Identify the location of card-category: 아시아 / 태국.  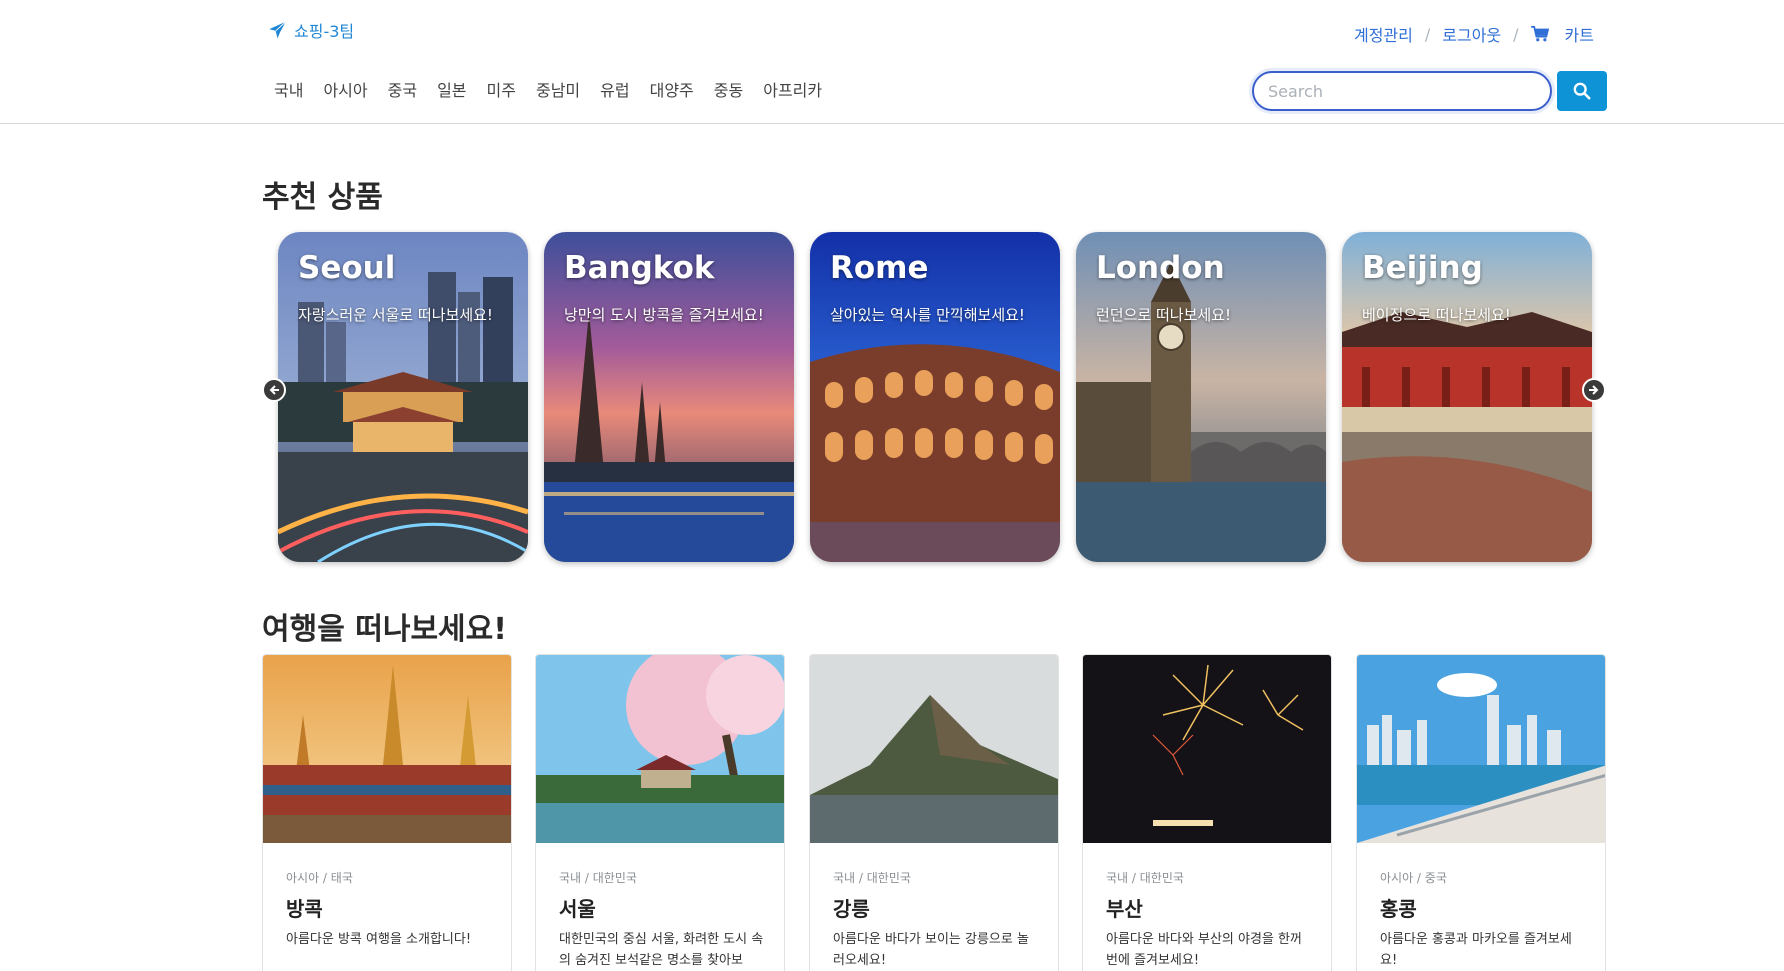
(319, 878).